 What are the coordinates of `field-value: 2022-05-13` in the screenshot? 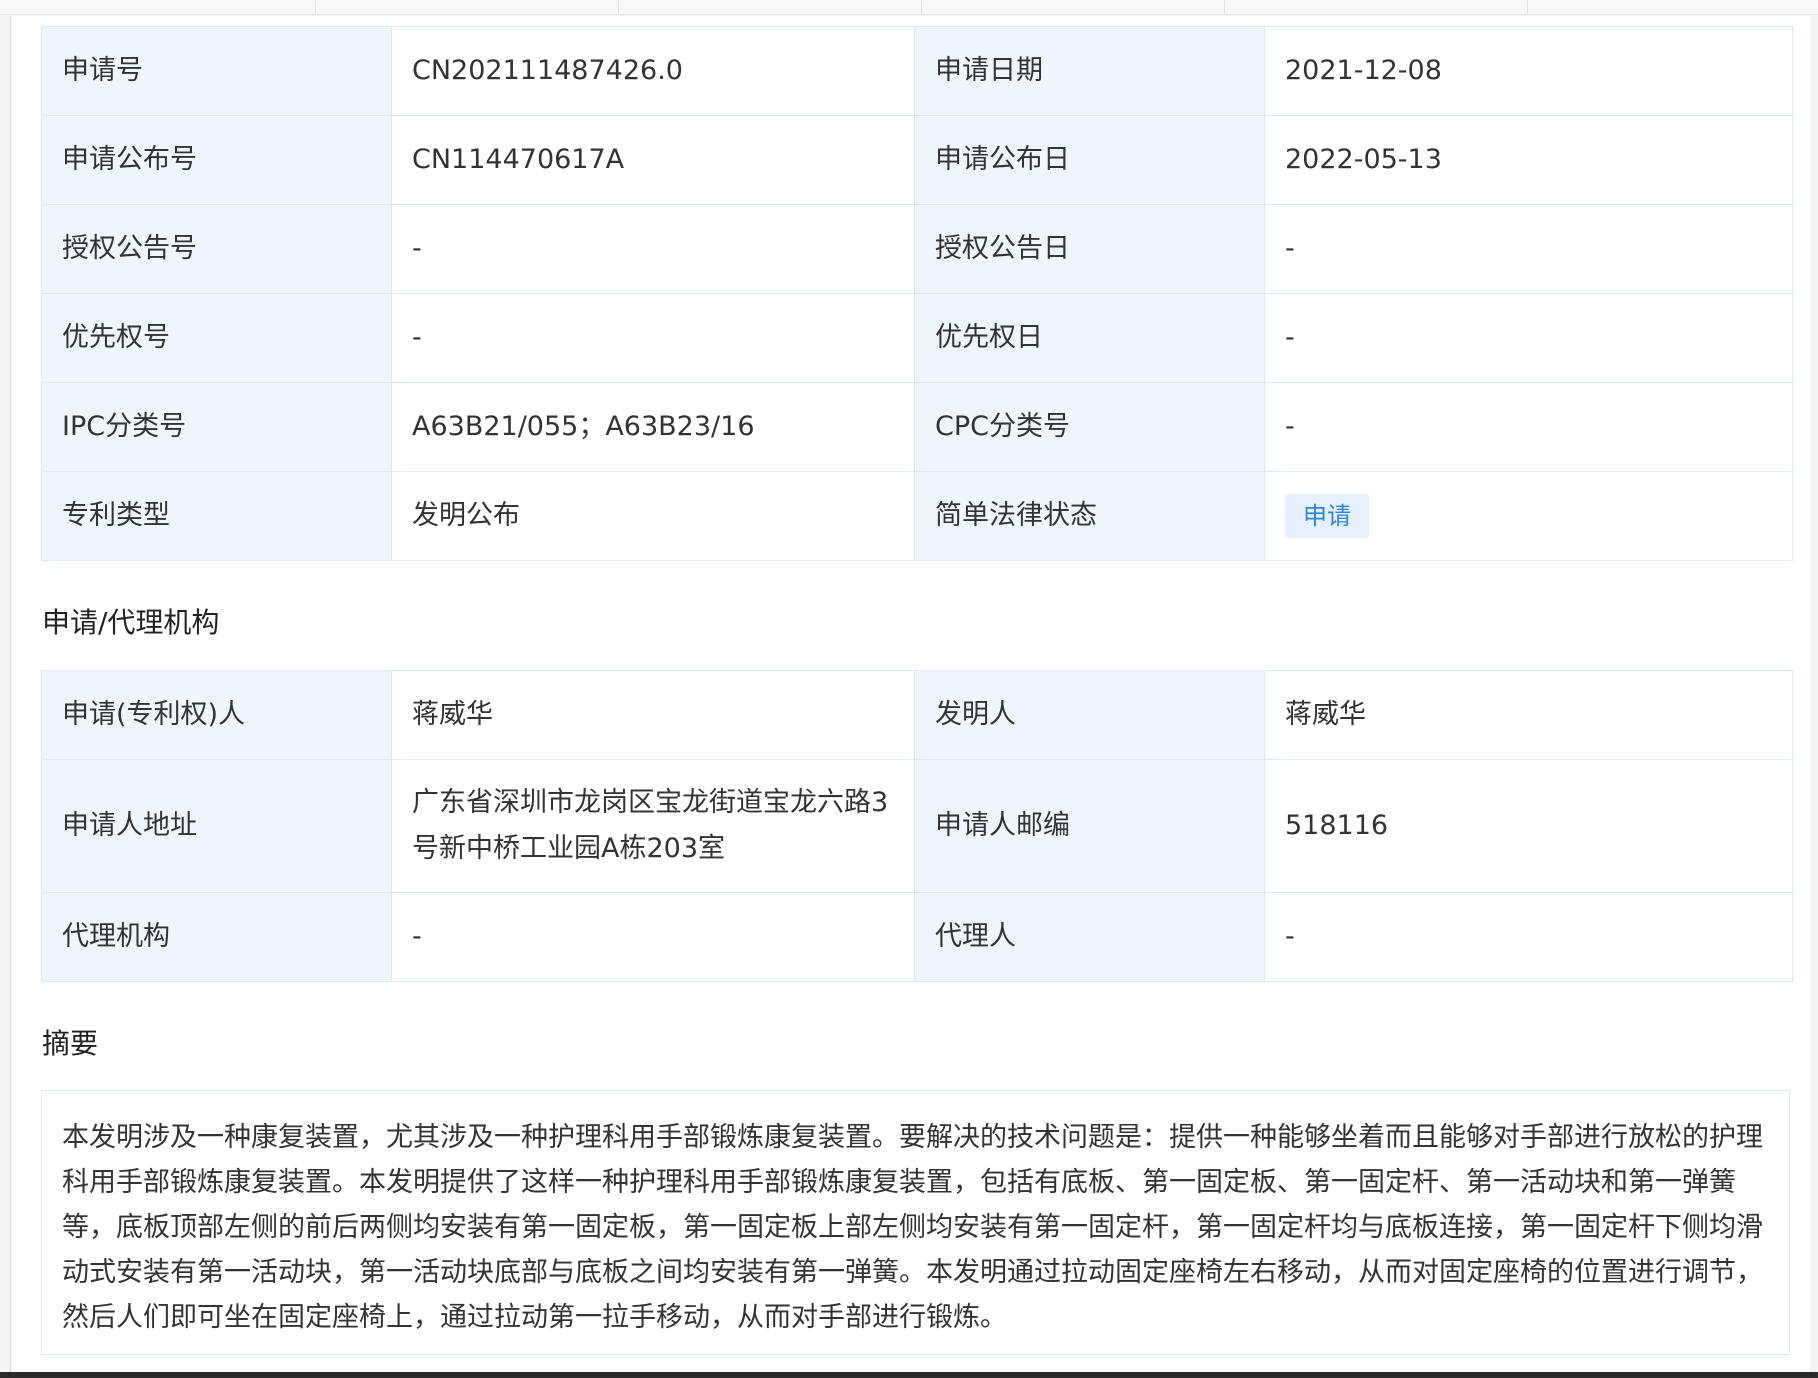 It's located at (1528, 160).